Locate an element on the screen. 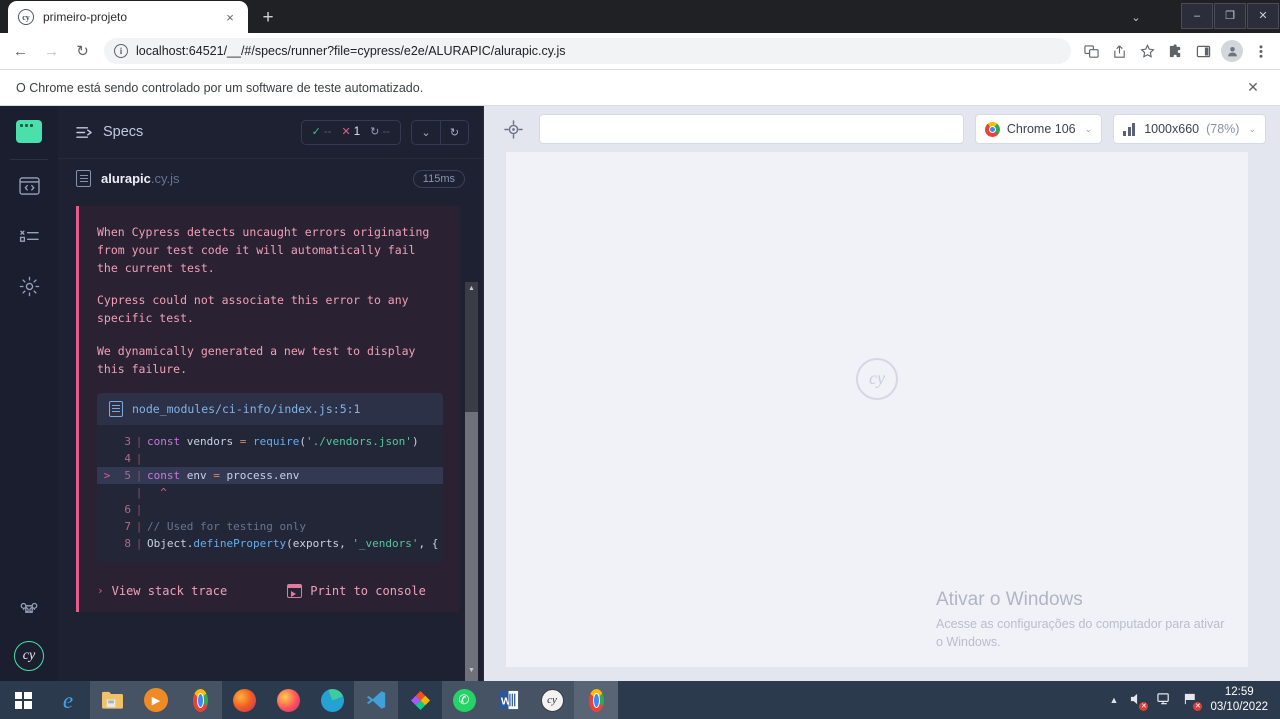 This screenshot has height=719, width=1280. specs-header: Specs ✓ -- ✕ 1 ↻ -- ⌄ ↻ is located at coordinates (270, 132).